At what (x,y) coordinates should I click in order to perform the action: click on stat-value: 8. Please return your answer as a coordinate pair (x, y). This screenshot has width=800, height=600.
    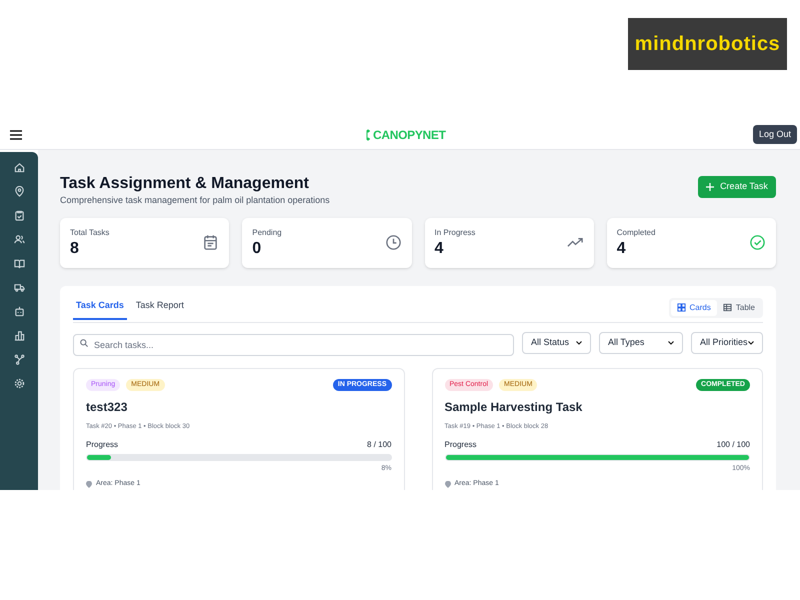
    Looking at the image, I should click on (75, 248).